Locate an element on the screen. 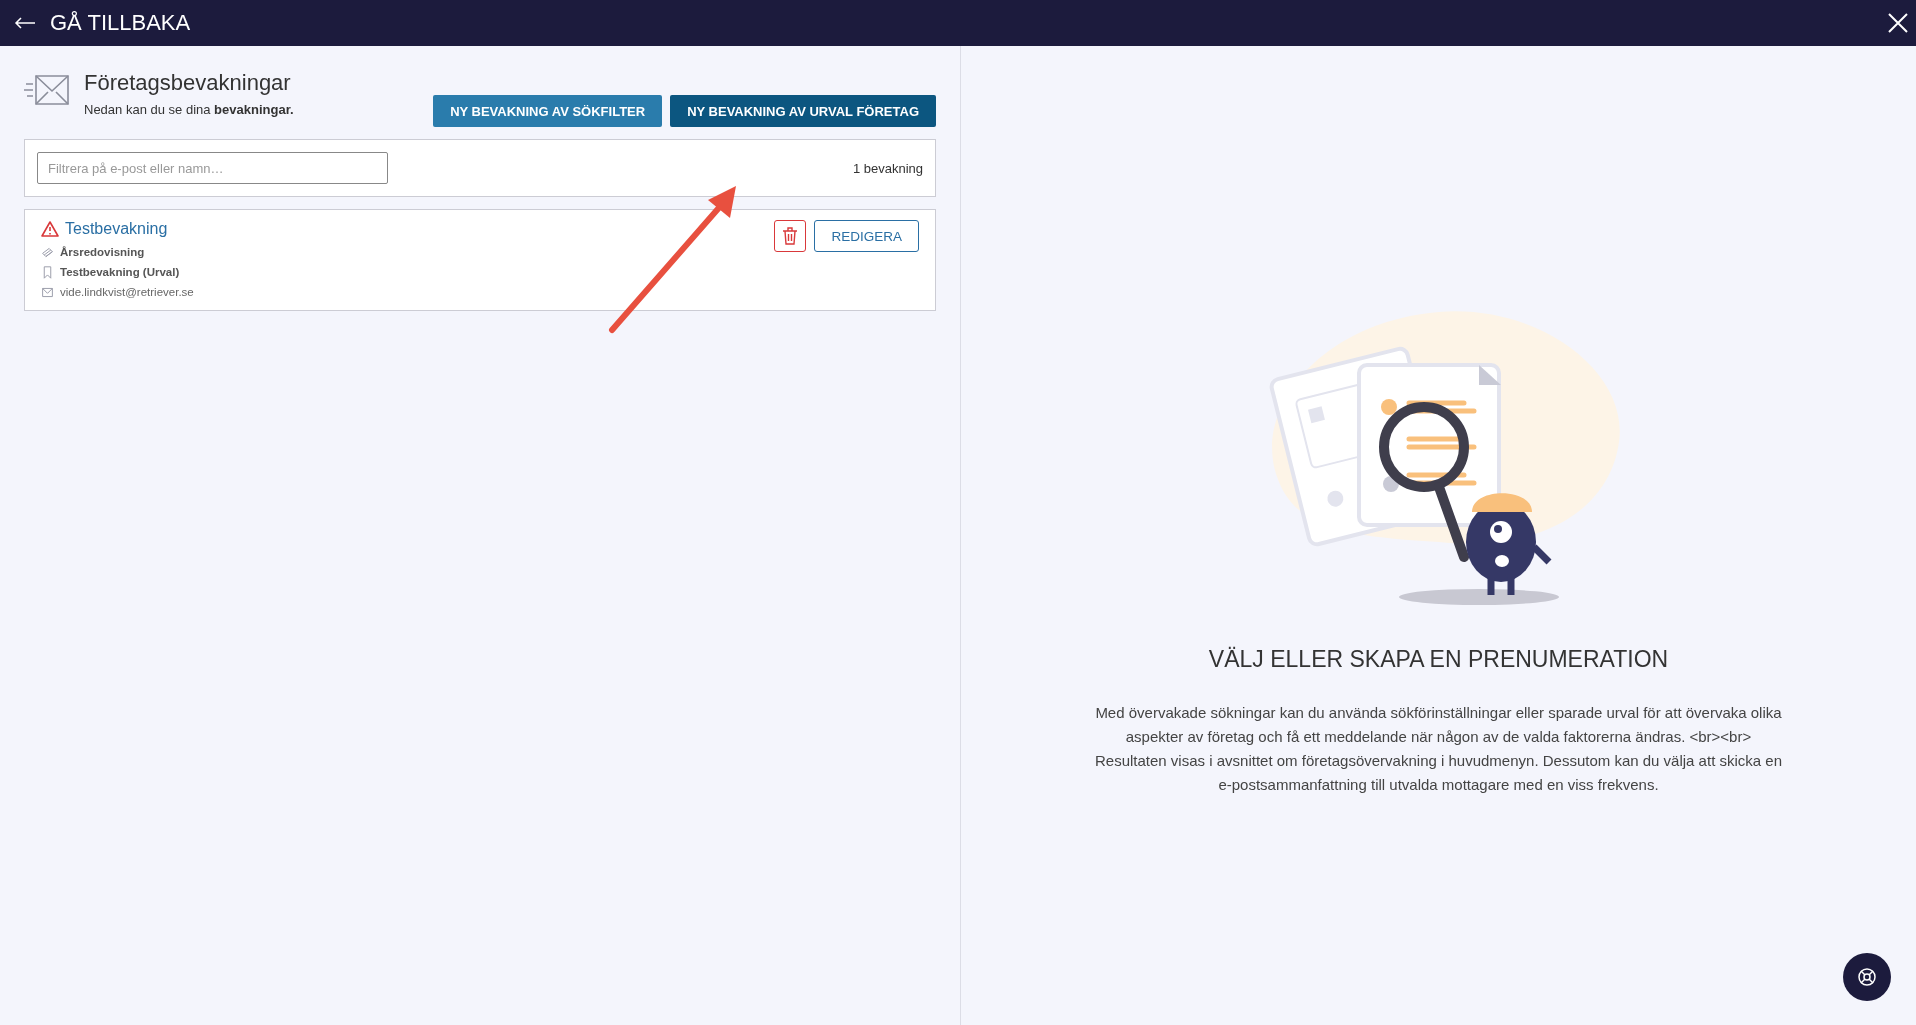  bookmark-icon is located at coordinates (47, 272).